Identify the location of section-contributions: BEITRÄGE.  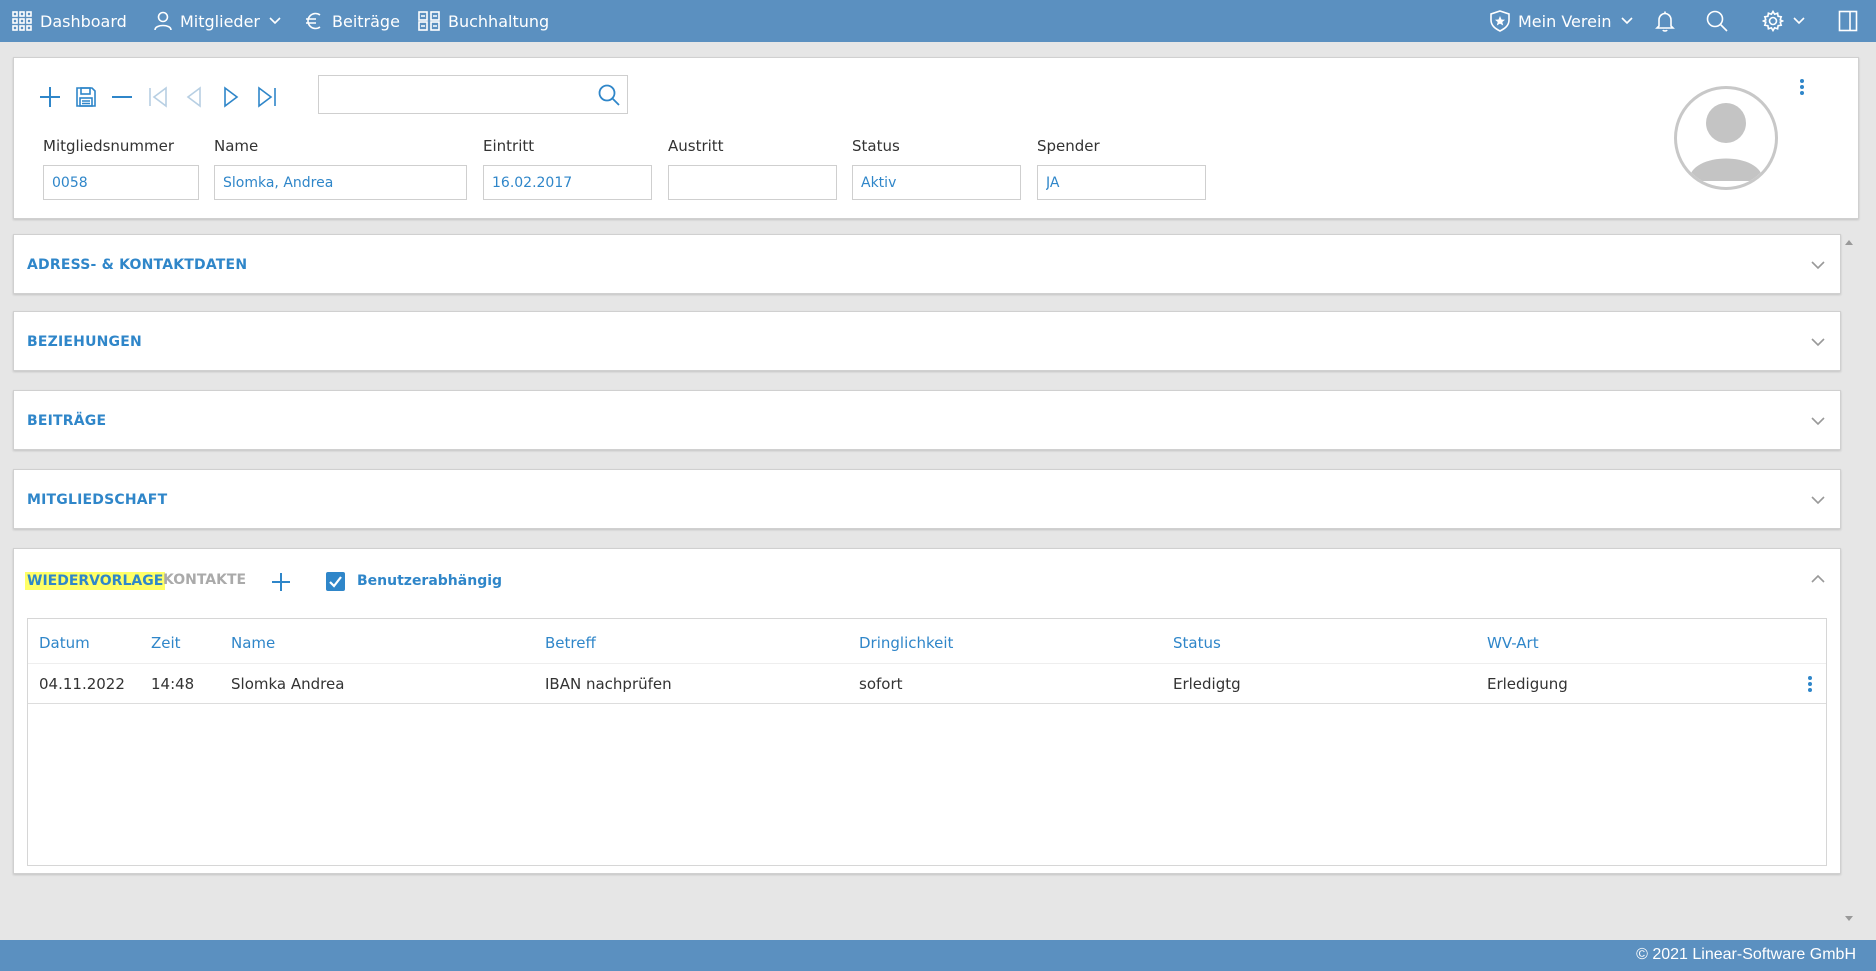
(927, 420).